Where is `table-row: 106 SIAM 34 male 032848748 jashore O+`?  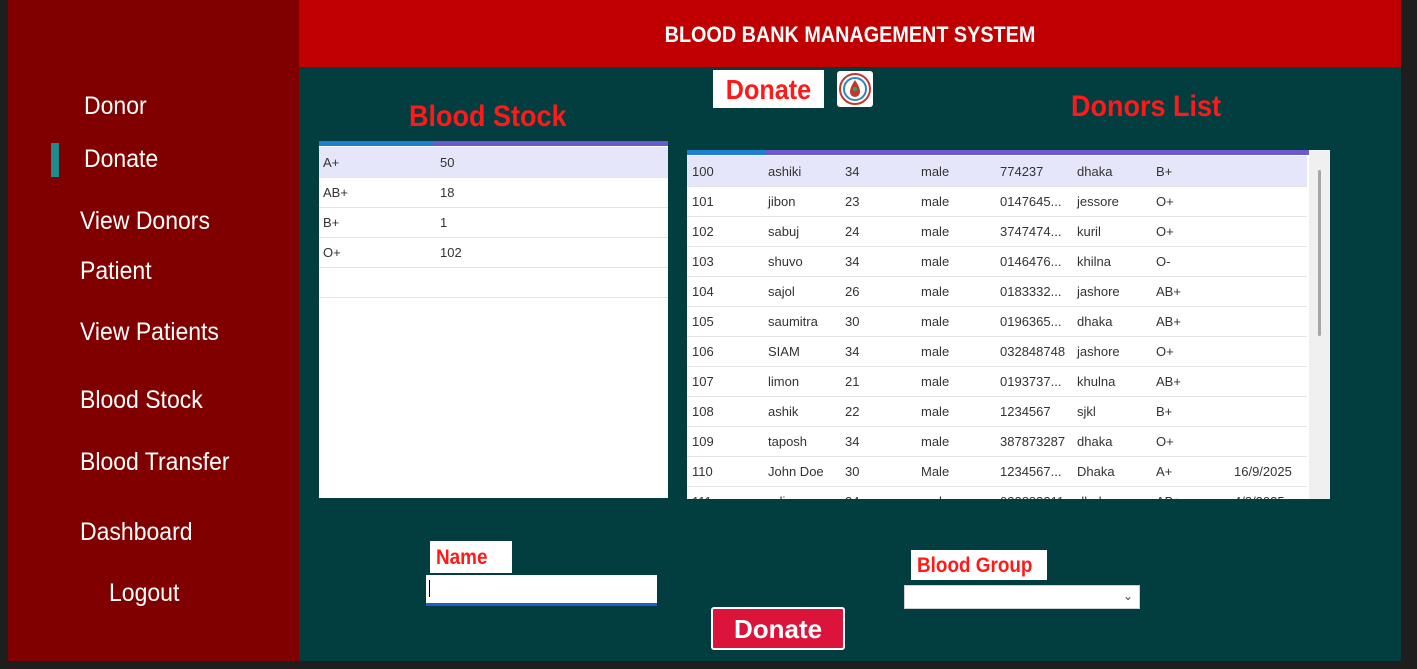 table-row: 106 SIAM 34 male 032848748 jashore O+ is located at coordinates (997, 351).